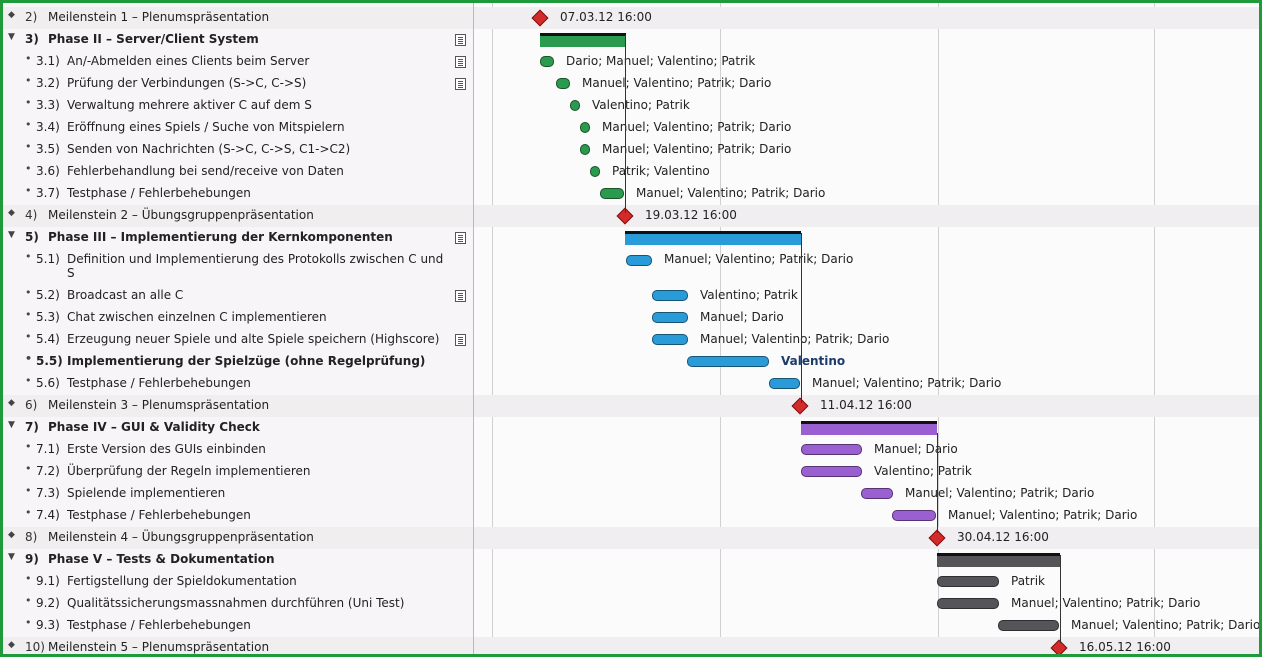  What do you see at coordinates (923, 471) in the screenshot?
I see `resource-label: Valentino; Patrik` at bounding box center [923, 471].